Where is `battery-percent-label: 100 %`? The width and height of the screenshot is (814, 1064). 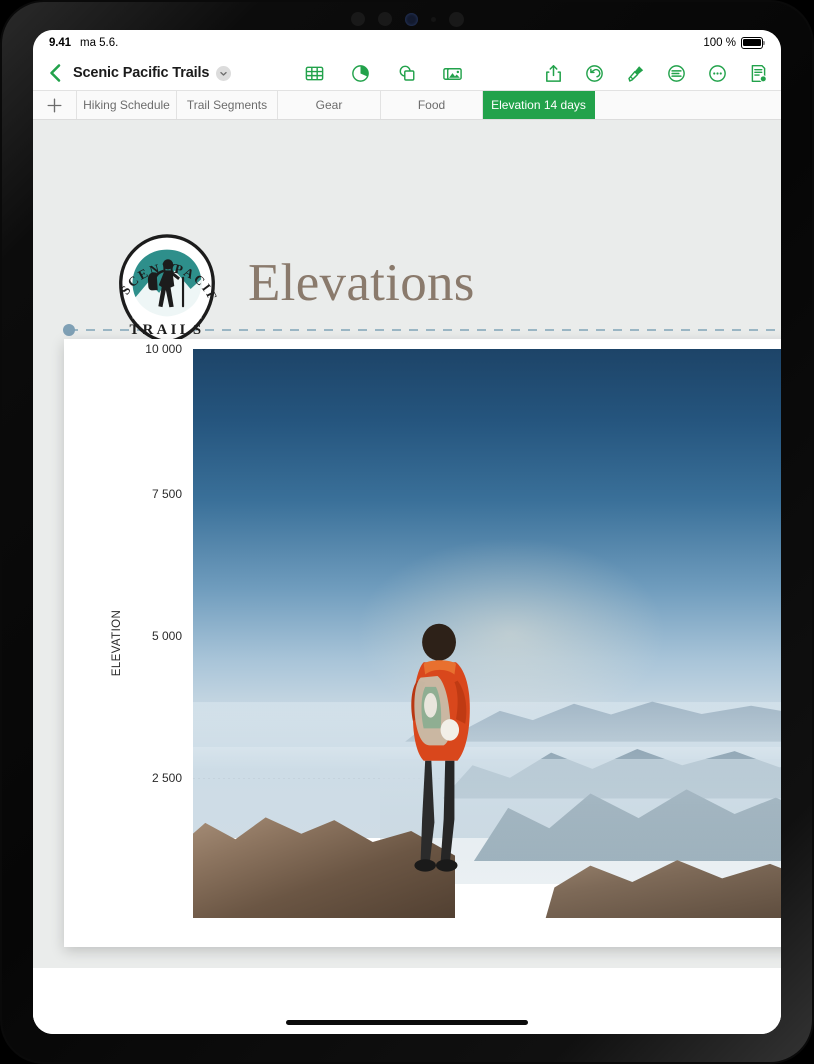 battery-percent-label: 100 % is located at coordinates (719, 43).